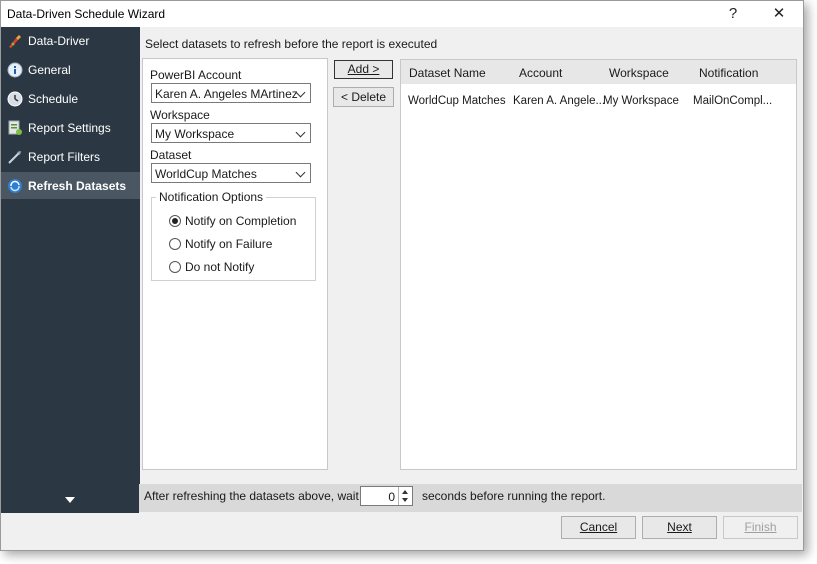 This screenshot has height=564, width=817. What do you see at coordinates (15, 70) in the screenshot?
I see `info-icon` at bounding box center [15, 70].